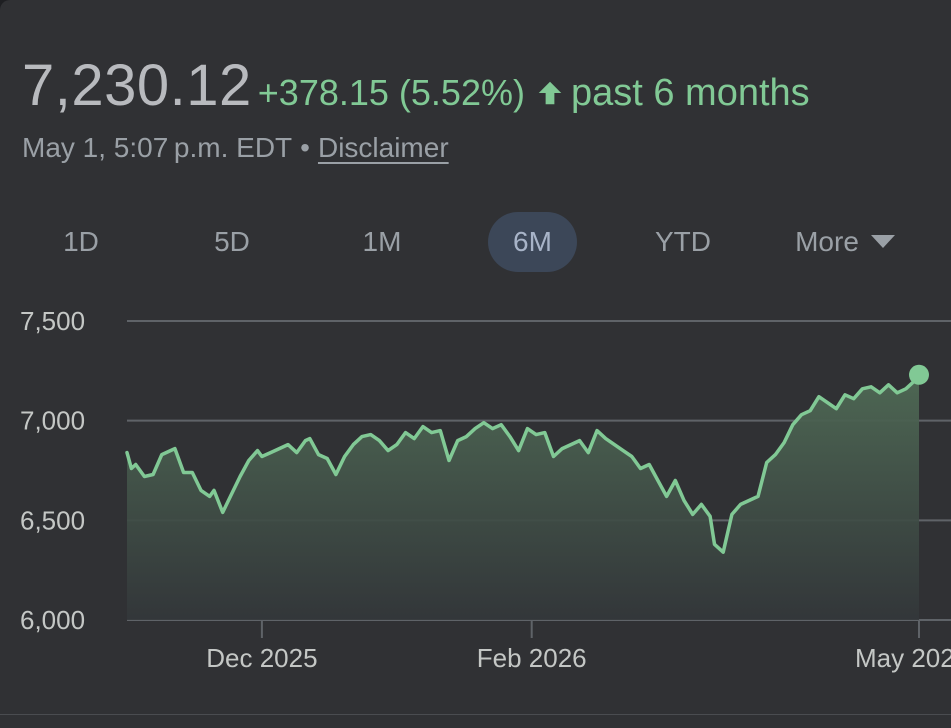 Image resolution: width=951 pixels, height=728 pixels. I want to click on current-price: 7,230.12, so click(137, 85).